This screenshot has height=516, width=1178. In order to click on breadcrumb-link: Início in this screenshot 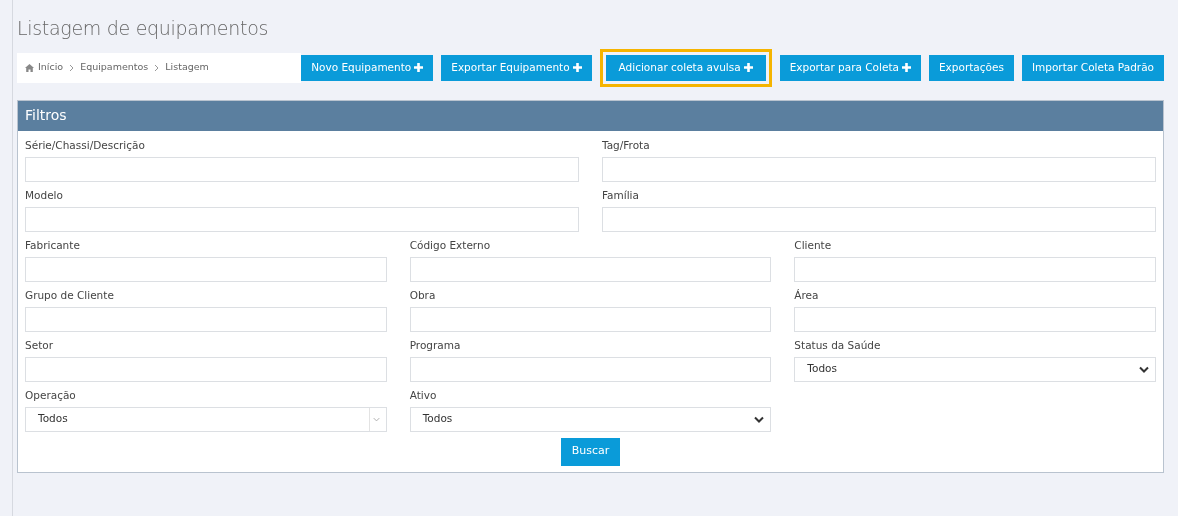, I will do `click(51, 67)`.